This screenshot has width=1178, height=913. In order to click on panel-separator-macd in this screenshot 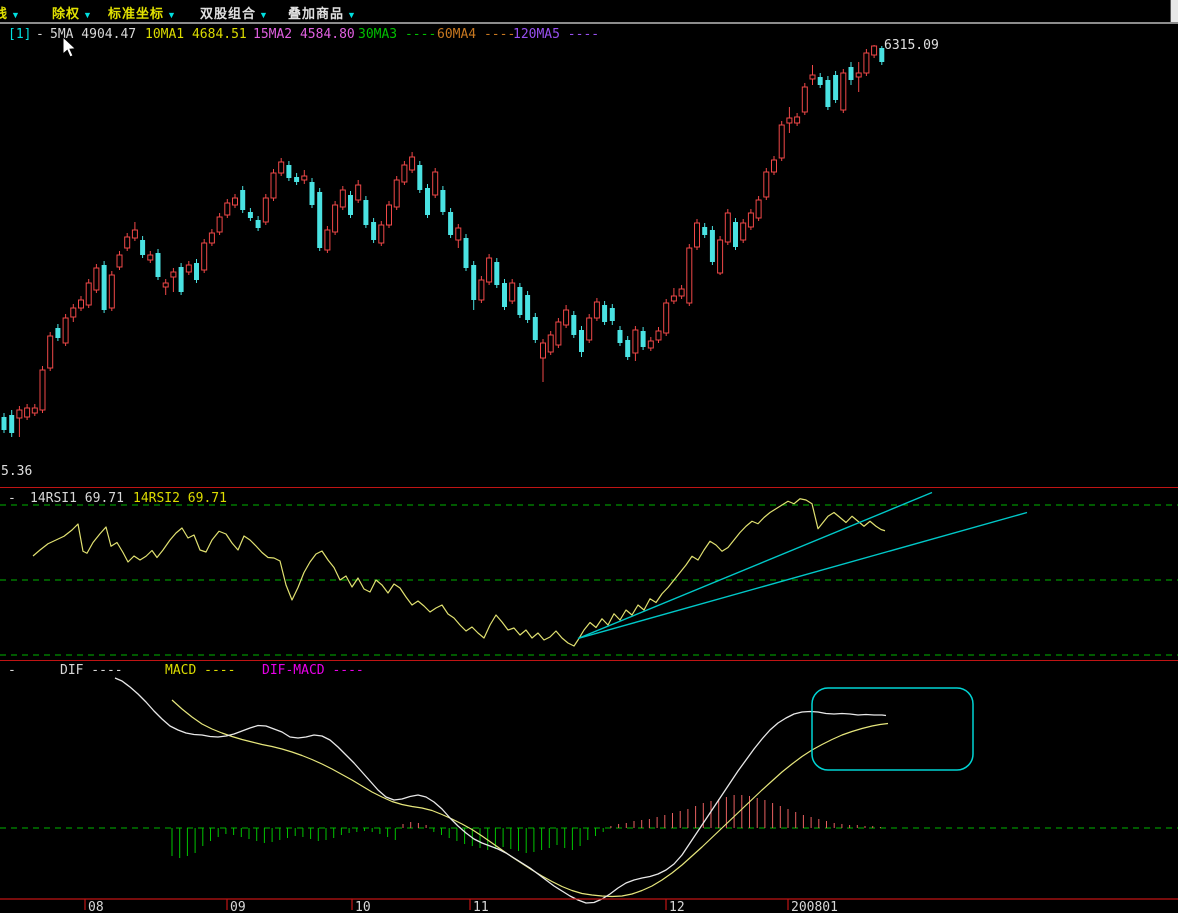, I will do `click(589, 660)`.